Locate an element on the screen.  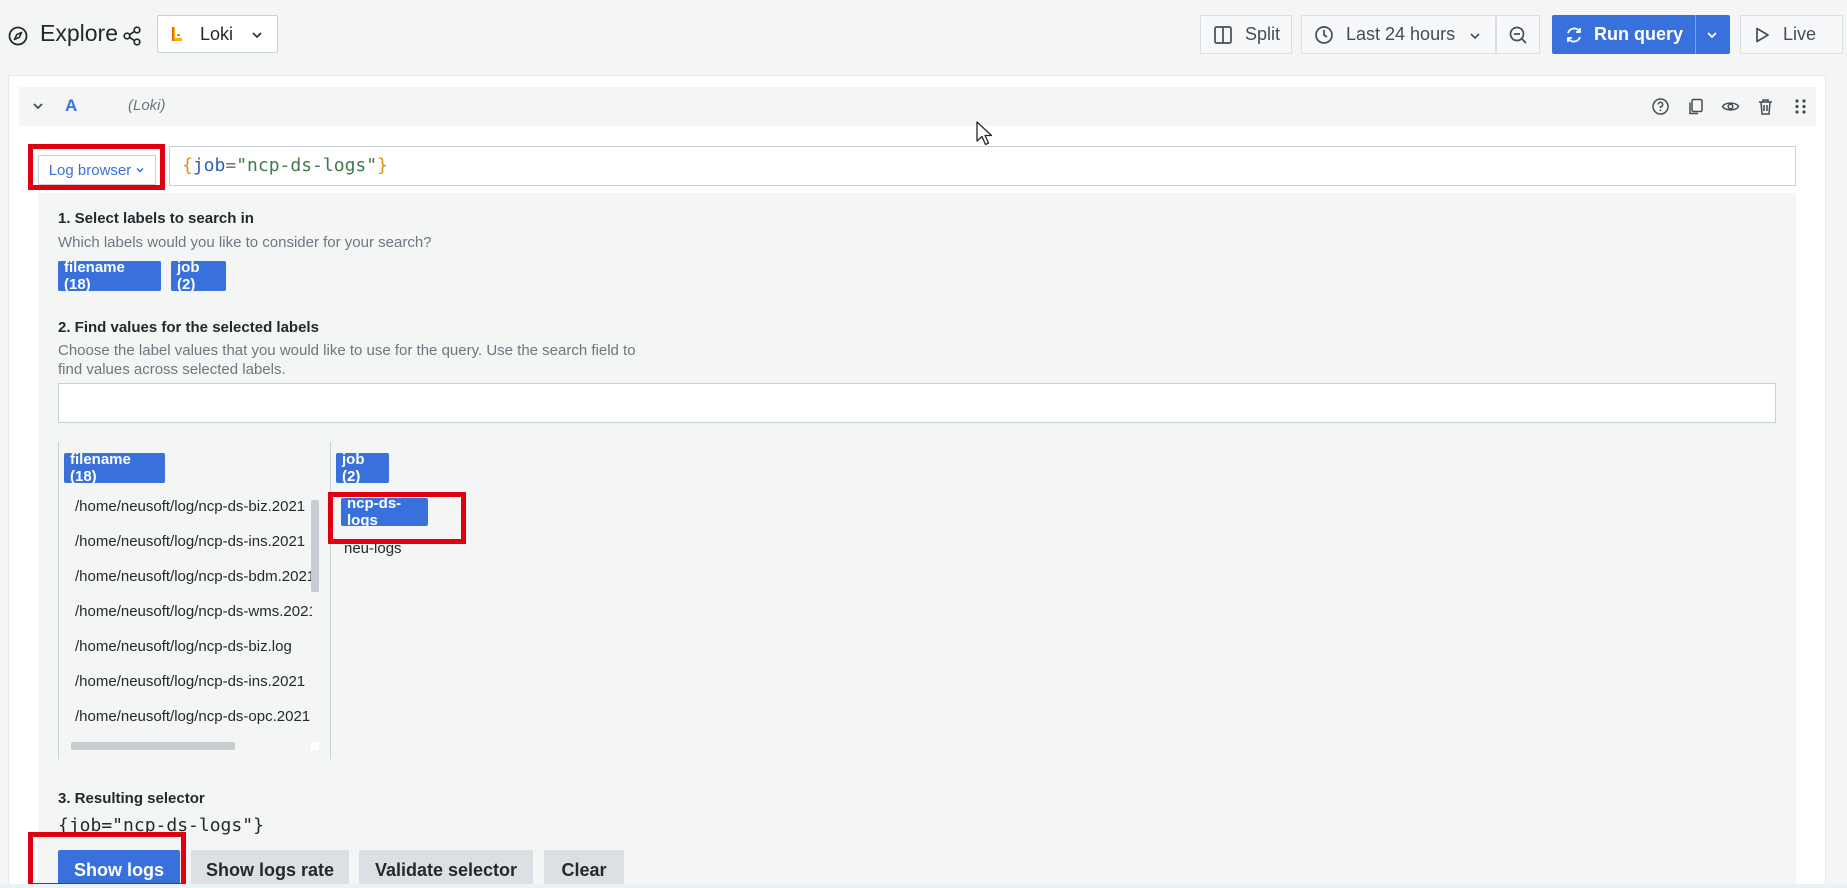
datasource-name: Loki is located at coordinates (217, 33).